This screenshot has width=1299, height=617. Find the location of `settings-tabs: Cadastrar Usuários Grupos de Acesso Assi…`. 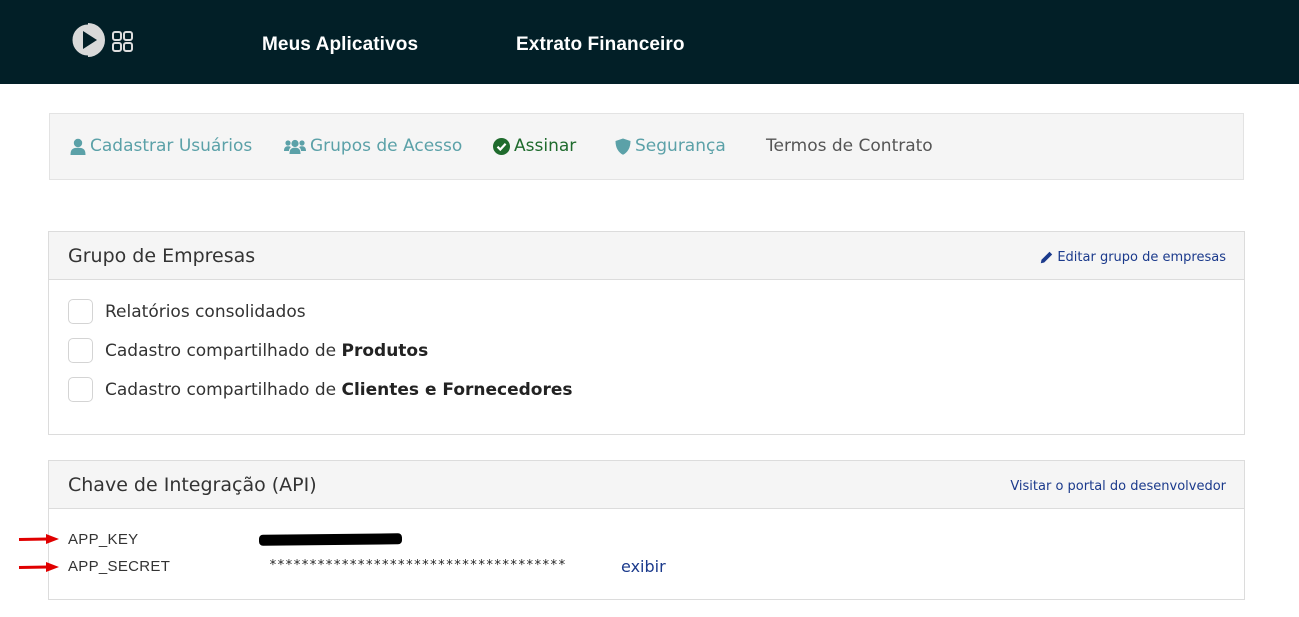

settings-tabs: Cadastrar Usuários Grupos de Acesso Assi… is located at coordinates (646, 146).